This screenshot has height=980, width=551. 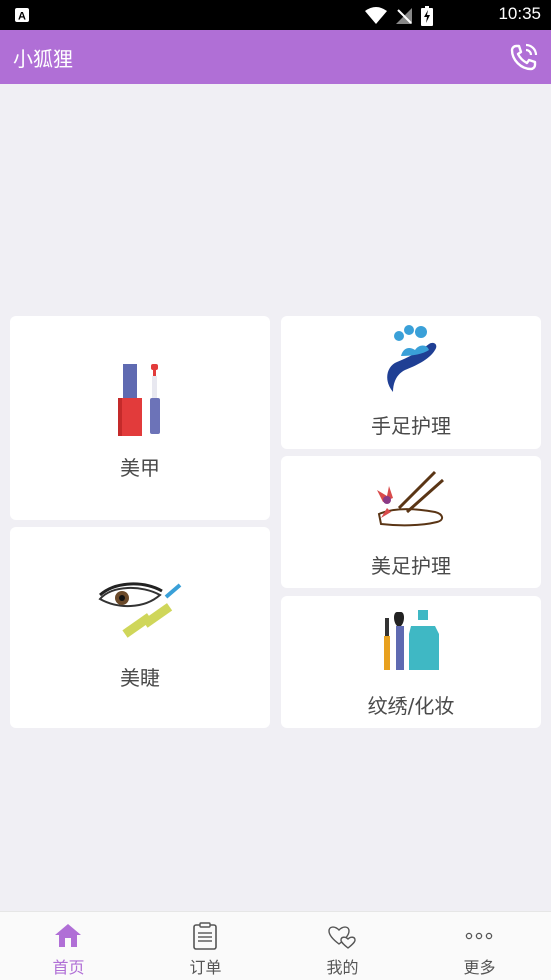 I want to click on svg-text: A, so click(x=22, y=17).